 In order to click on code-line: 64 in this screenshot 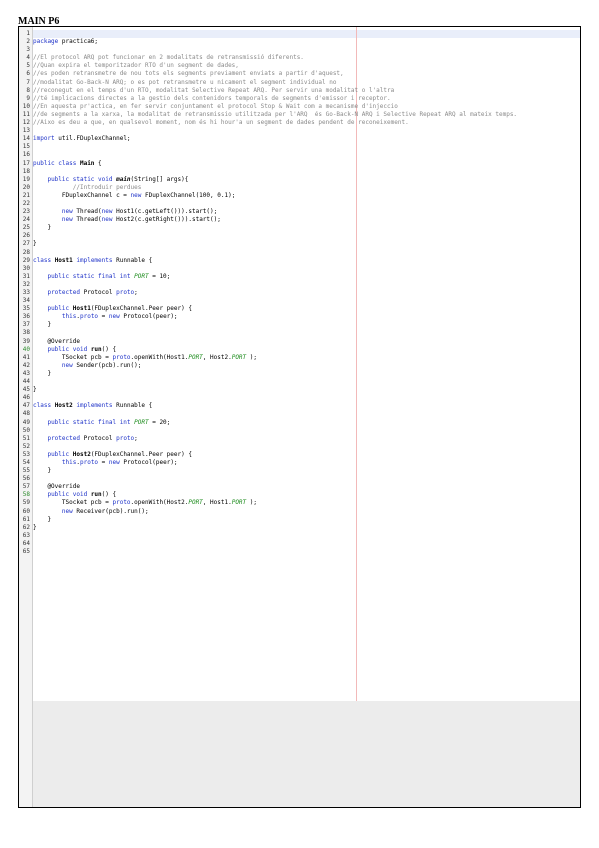, I will do `click(299, 544)`.